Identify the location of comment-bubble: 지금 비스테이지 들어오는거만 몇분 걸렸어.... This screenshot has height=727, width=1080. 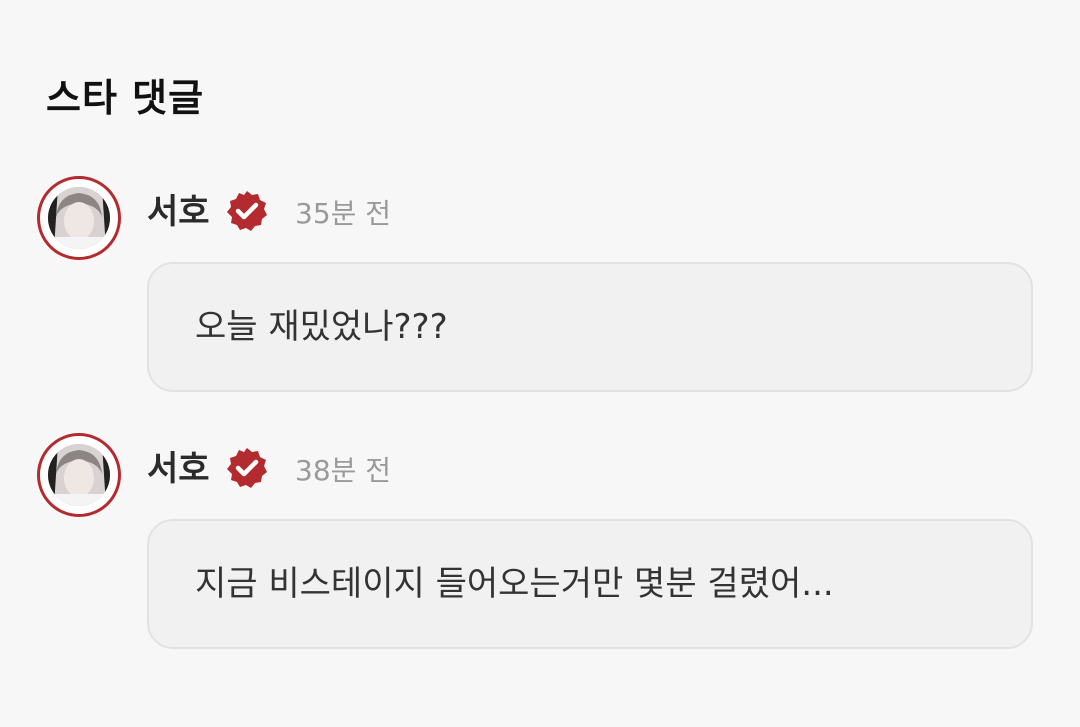
(590, 584).